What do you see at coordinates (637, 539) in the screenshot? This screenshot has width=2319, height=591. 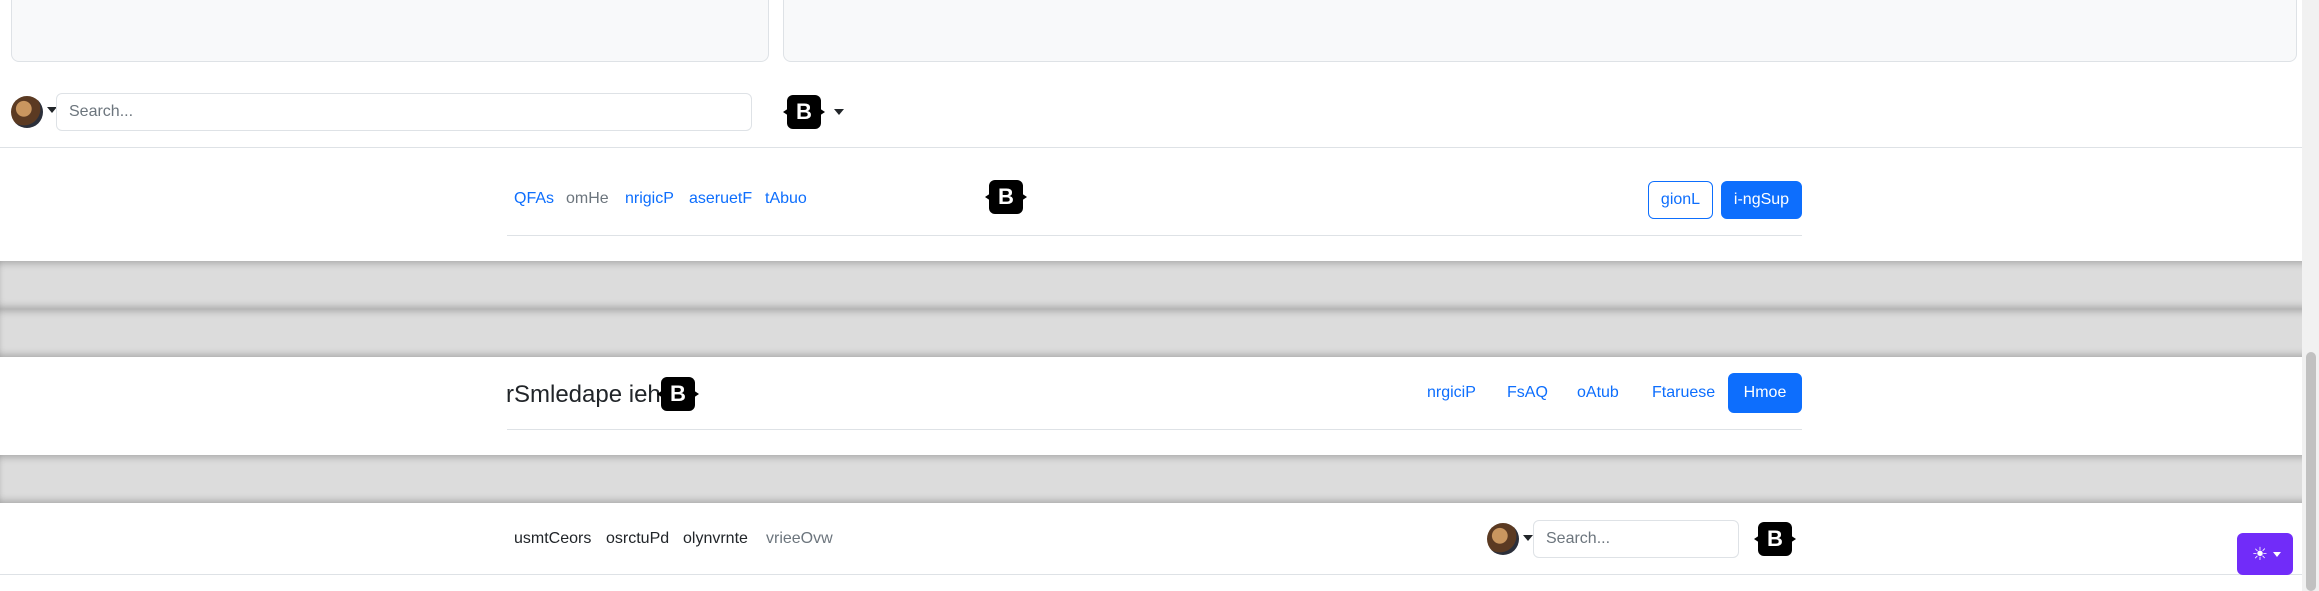 I see `nav-link-products: osrctuPd` at bounding box center [637, 539].